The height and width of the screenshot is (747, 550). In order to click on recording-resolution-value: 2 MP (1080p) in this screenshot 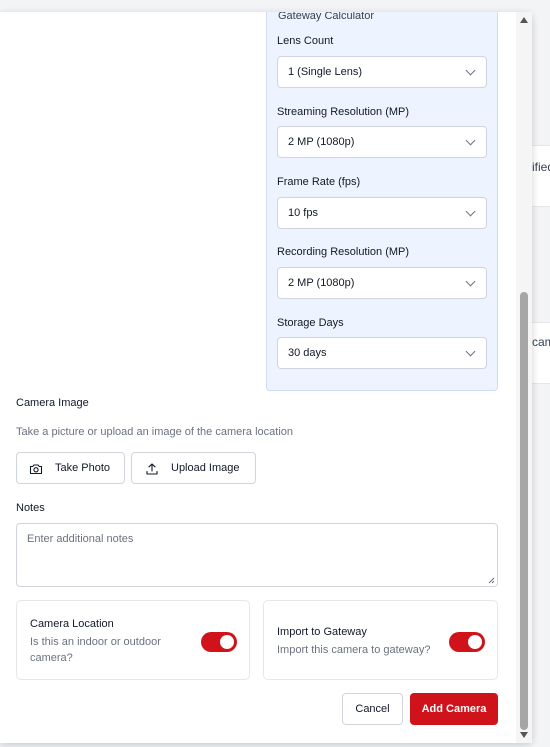, I will do `click(321, 283)`.